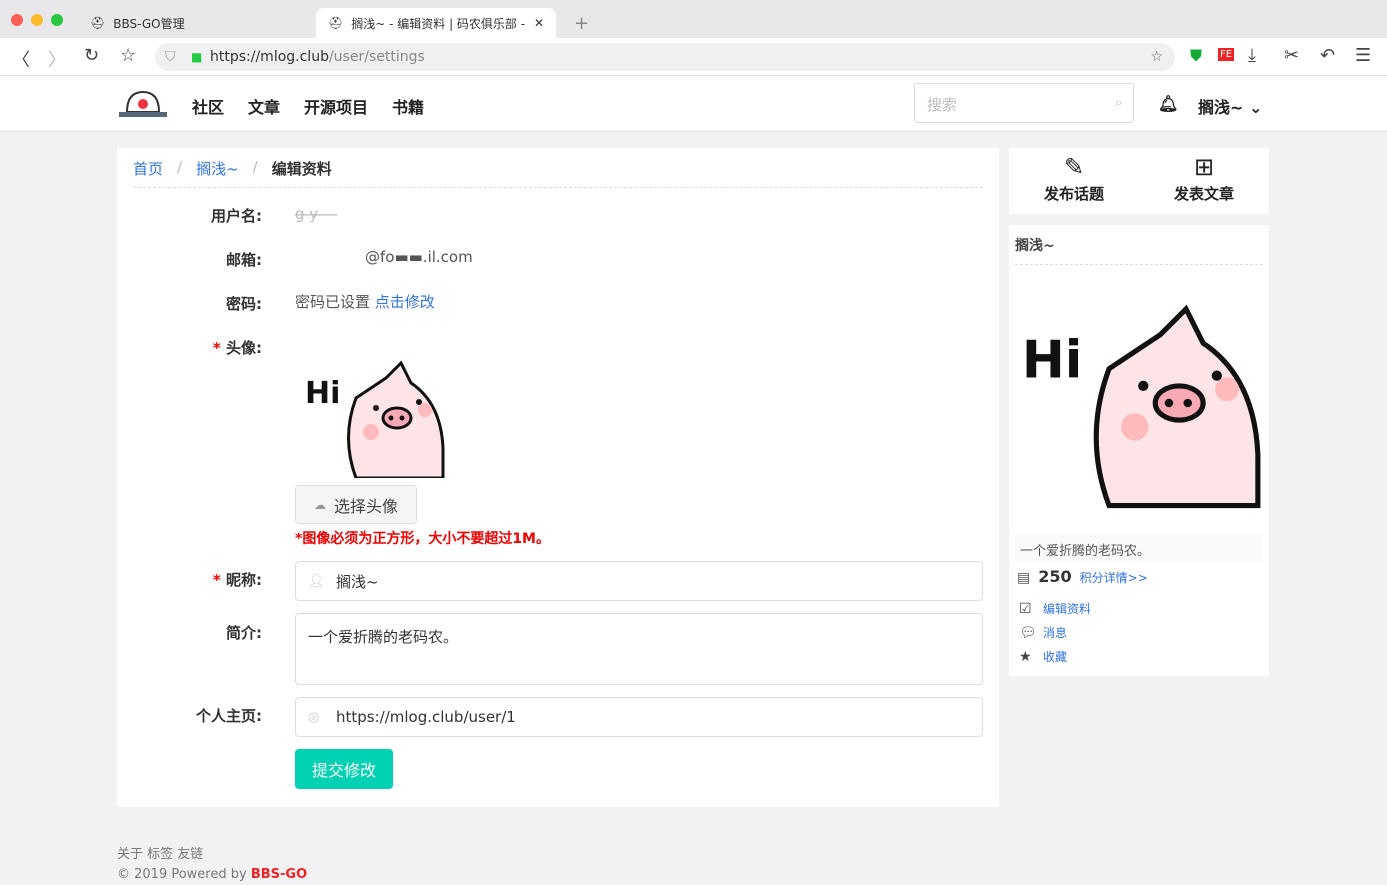  Describe the element at coordinates (365, 506) in the screenshot. I see `choose-avatar-label: 选择头像` at that location.